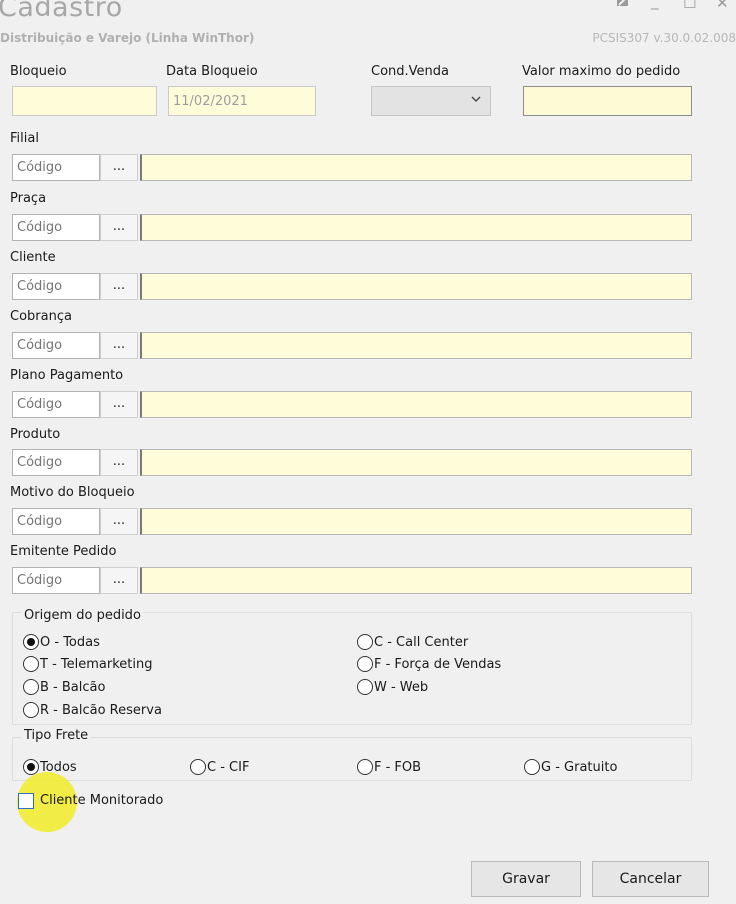  Describe the element at coordinates (416, 286) in the screenshot. I see `cliente-description-input` at that location.